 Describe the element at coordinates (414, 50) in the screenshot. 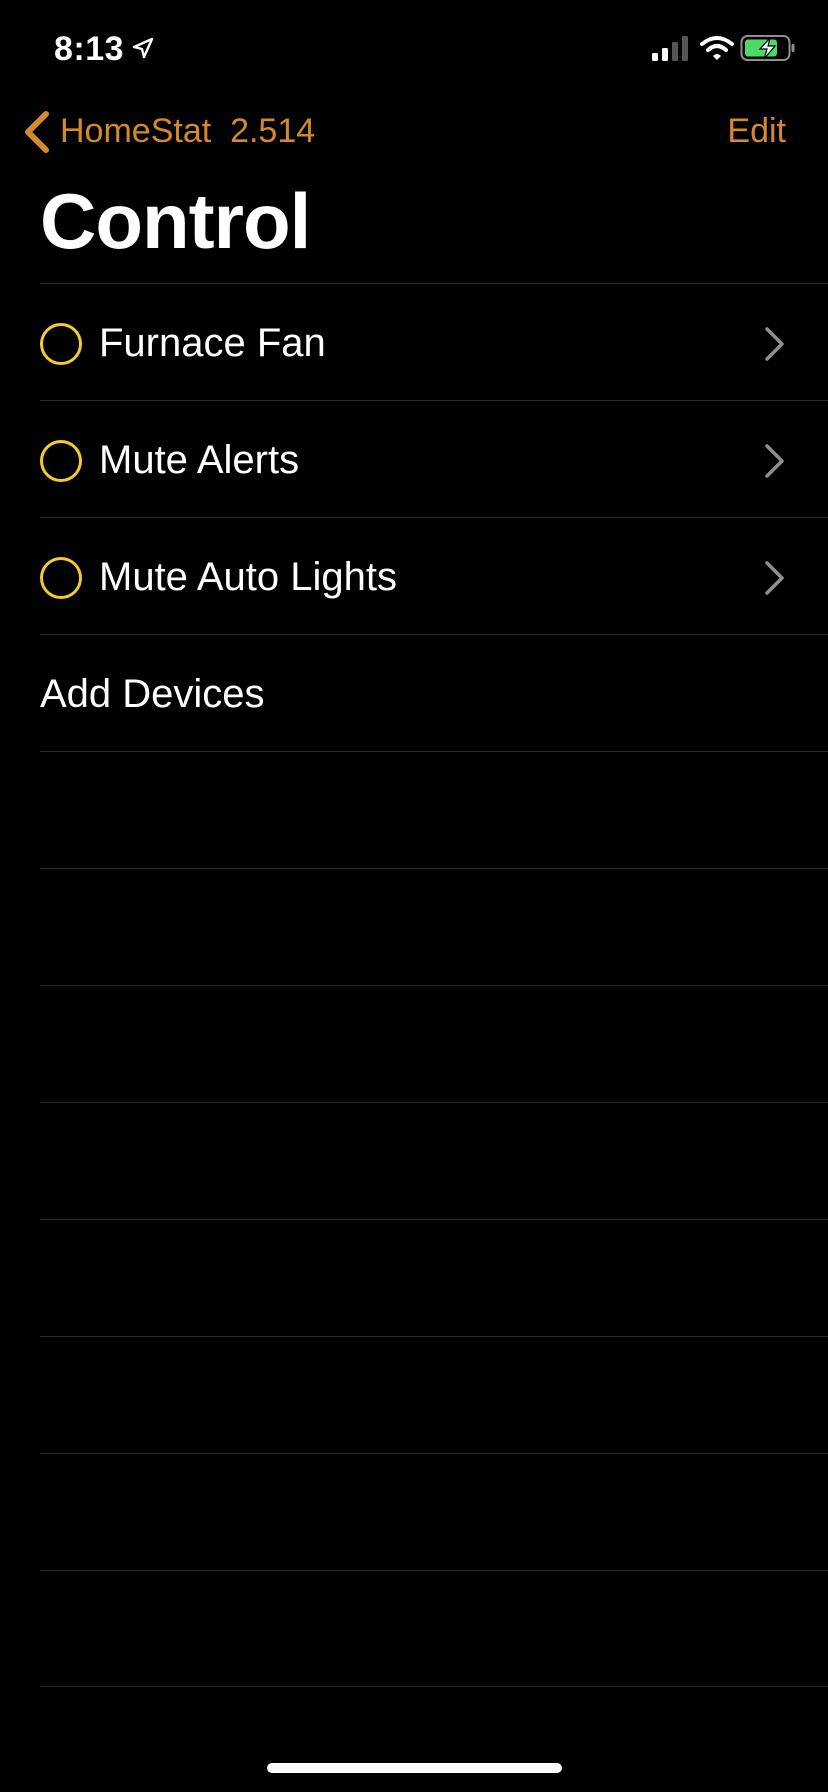

I see `status-bar: 8:13` at that location.